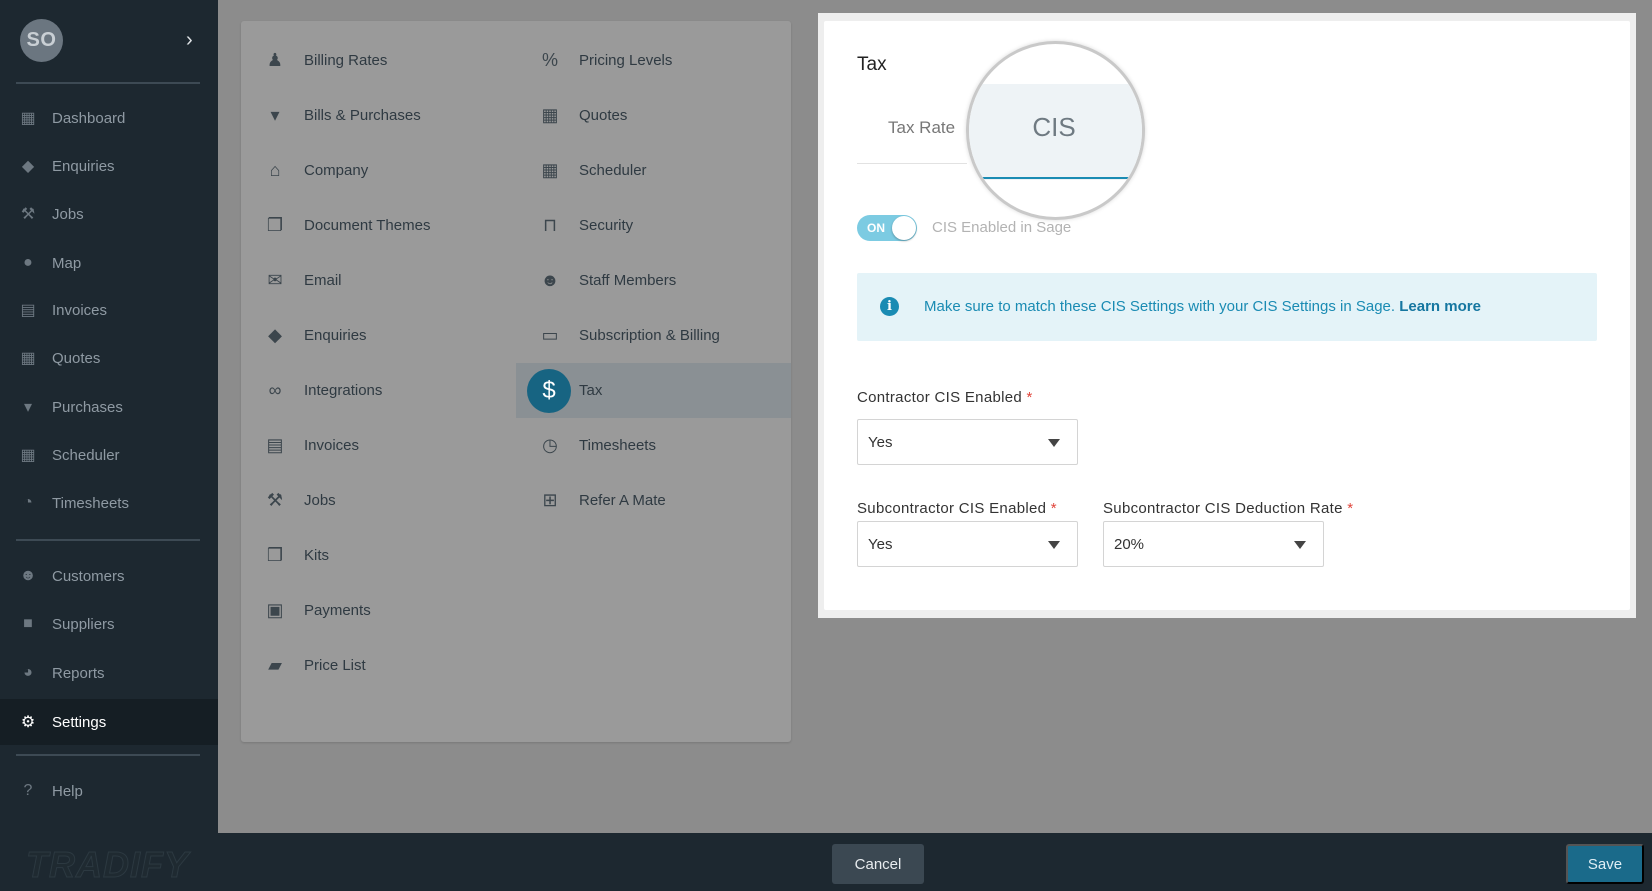 Image resolution: width=1652 pixels, height=891 pixels. I want to click on contractor-cis-label: Contractor CIS Enabled *, so click(945, 397).